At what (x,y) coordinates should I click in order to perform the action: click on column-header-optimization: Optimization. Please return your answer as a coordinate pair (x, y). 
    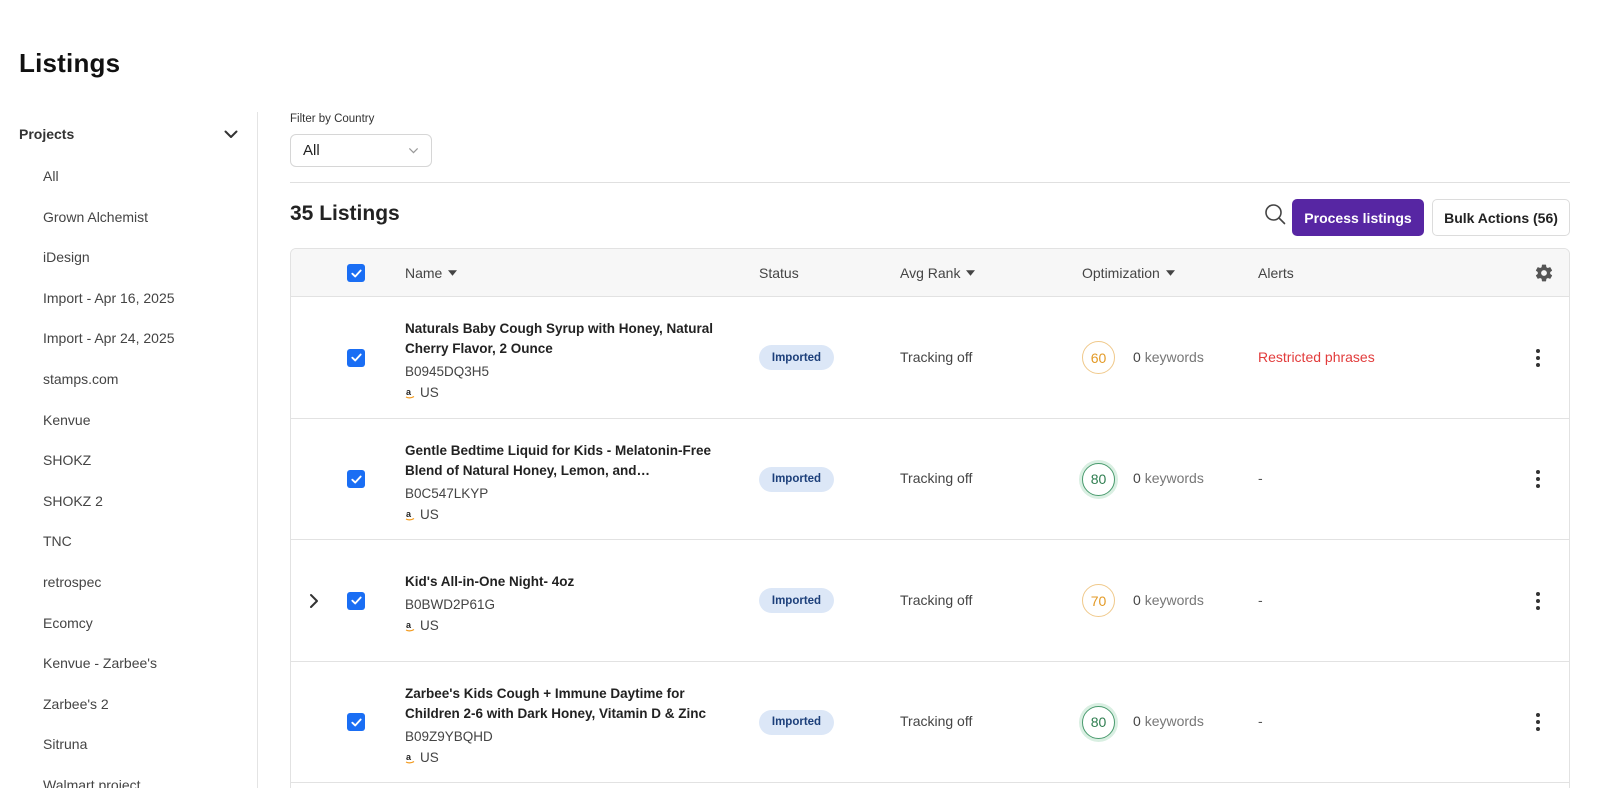
    Looking at the image, I should click on (1128, 273).